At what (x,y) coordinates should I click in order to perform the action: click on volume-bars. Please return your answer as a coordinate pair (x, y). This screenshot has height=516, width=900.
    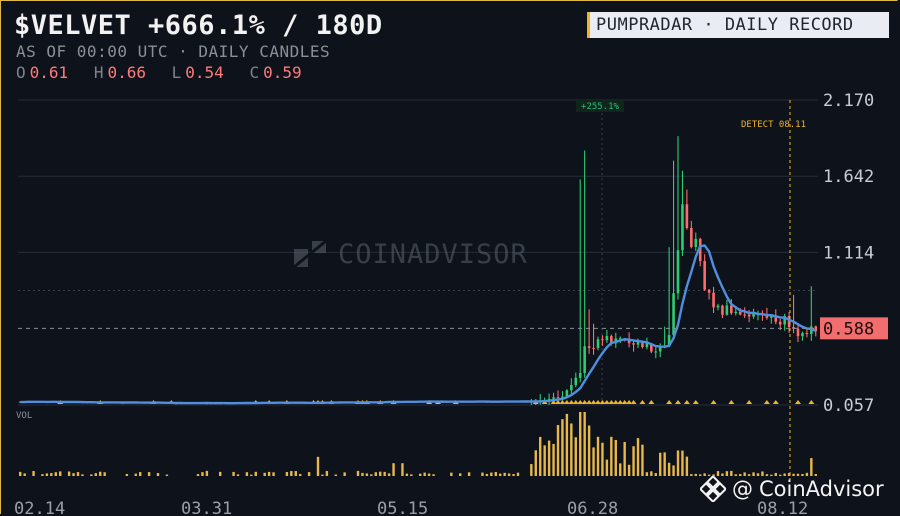
    Looking at the image, I should click on (418, 444).